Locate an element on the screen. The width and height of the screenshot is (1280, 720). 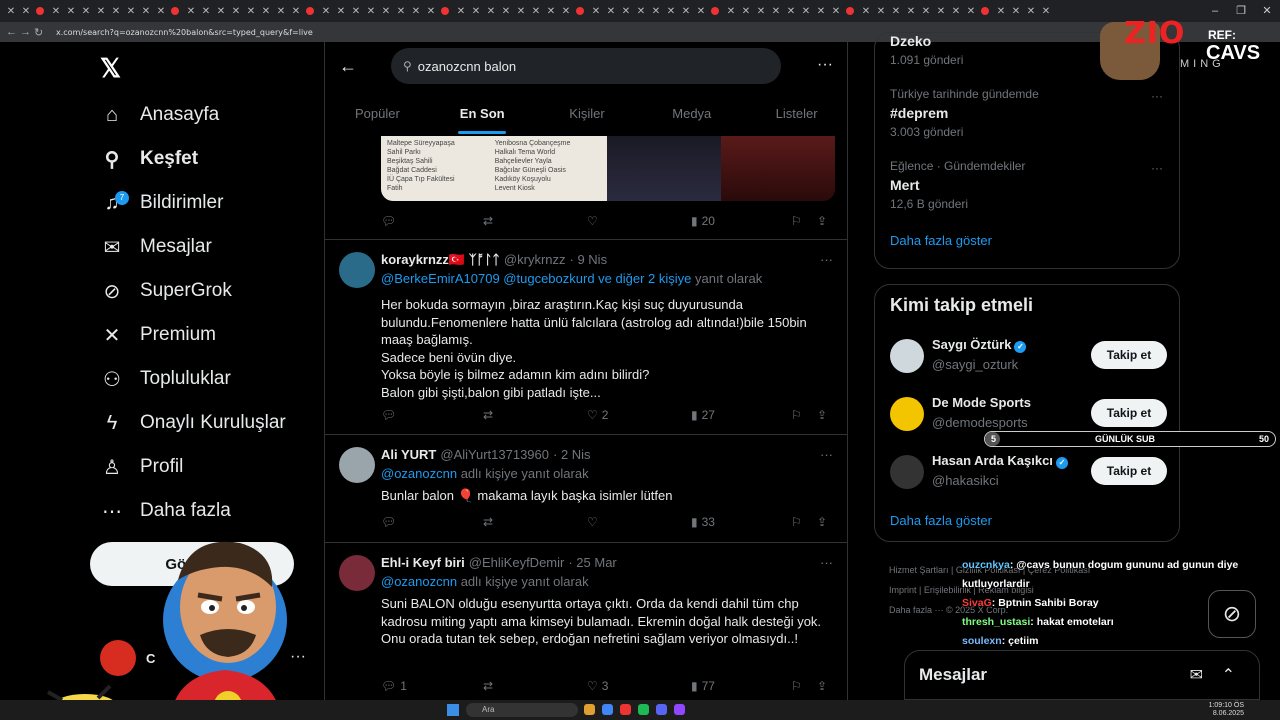
back-nav-icon: ← is located at coordinates (13, 32).